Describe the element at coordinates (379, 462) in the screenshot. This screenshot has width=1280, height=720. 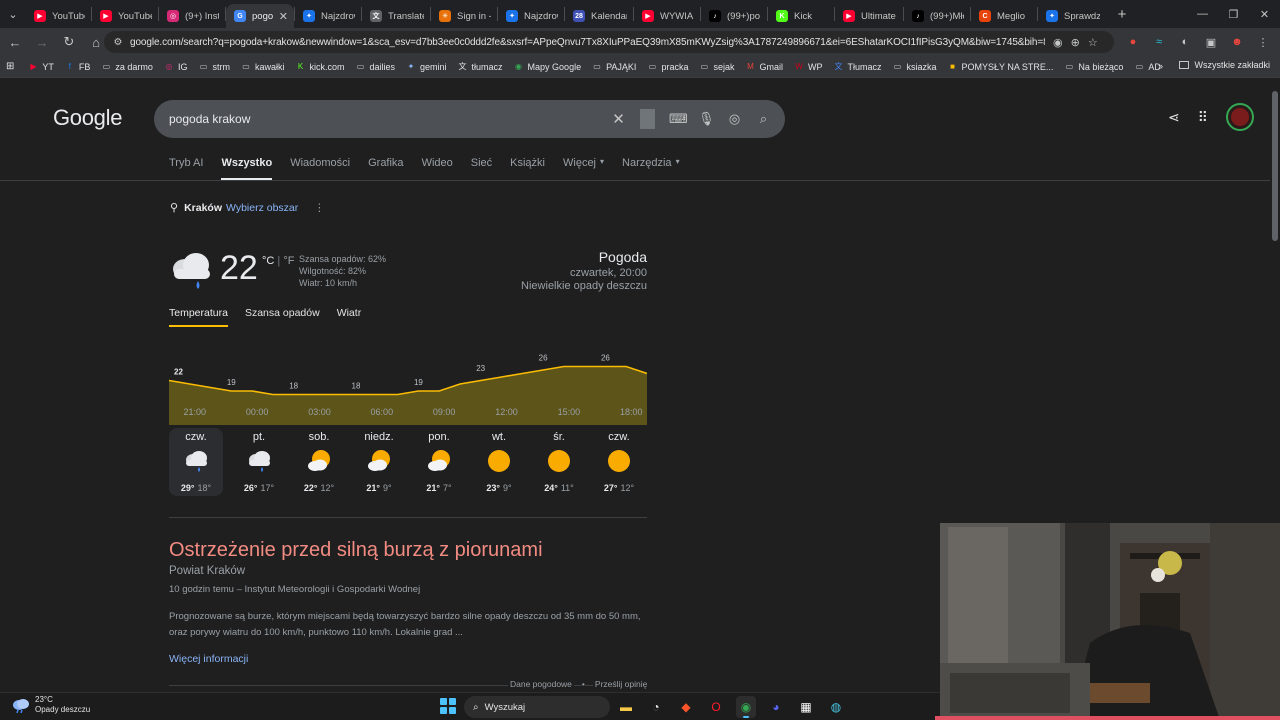
I see `day-forecast: niedz. 21° 9°` at that location.